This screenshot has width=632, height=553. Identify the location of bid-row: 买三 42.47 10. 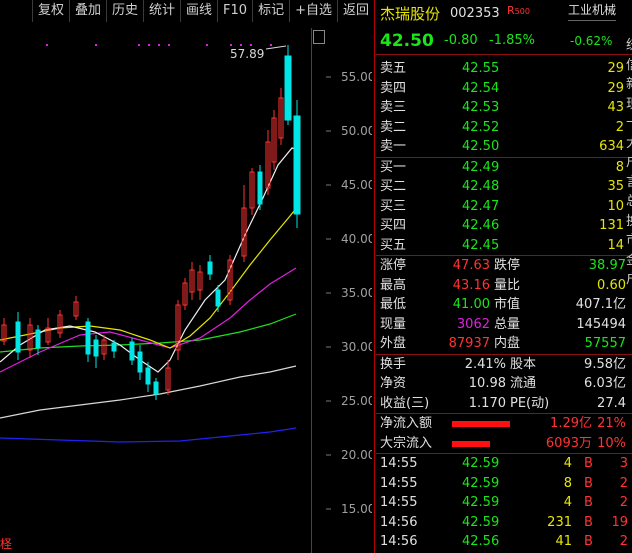
(504, 207).